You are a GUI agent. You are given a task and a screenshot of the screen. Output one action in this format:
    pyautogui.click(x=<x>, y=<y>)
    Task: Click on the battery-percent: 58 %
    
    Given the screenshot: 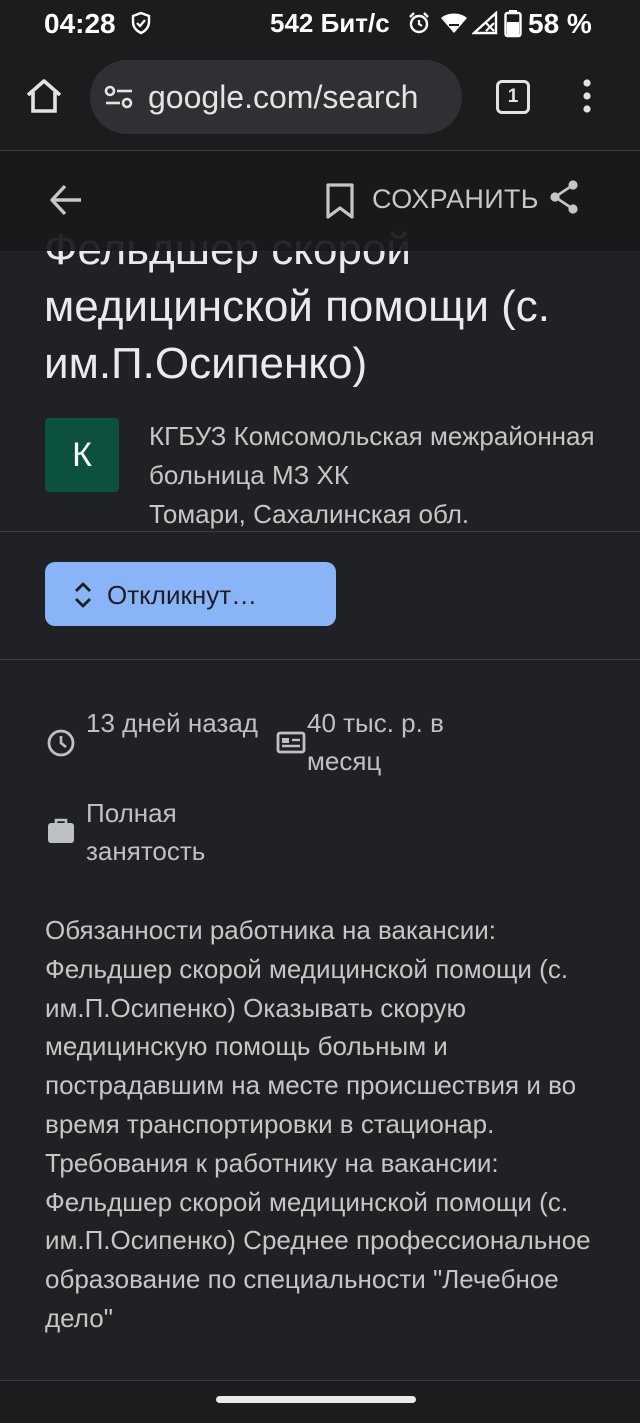 What is the action you would take?
    pyautogui.click(x=560, y=23)
    